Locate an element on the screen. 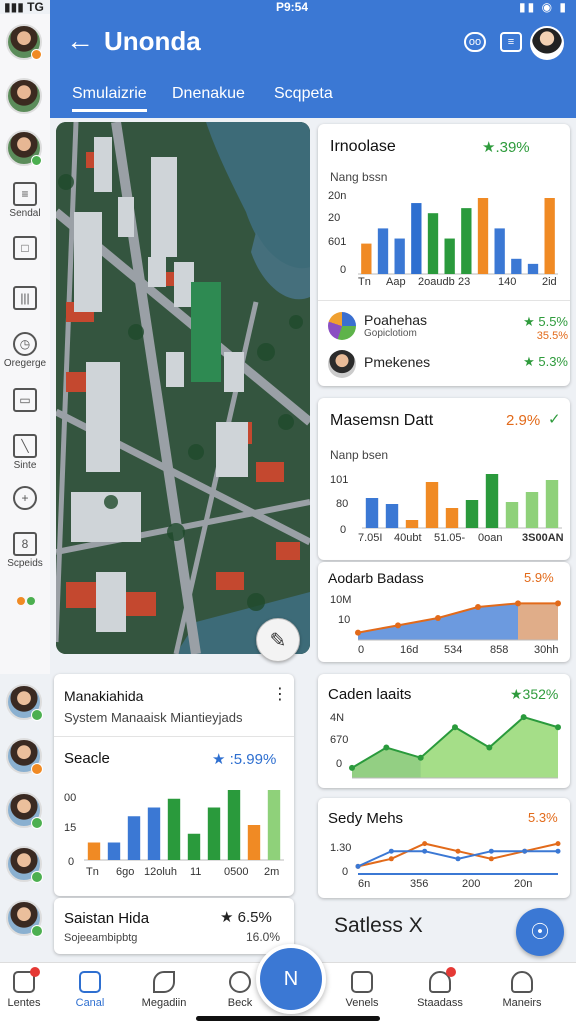 The width and height of the screenshot is (576, 1024). profile-avatar is located at coordinates (547, 43).